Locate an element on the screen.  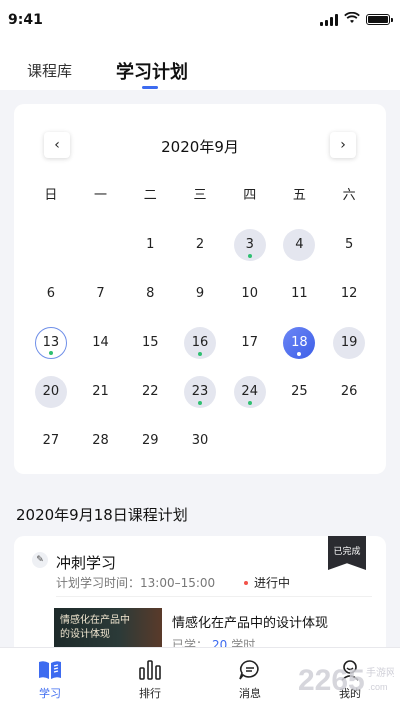
calendar-day: 7 is located at coordinates (101, 294).